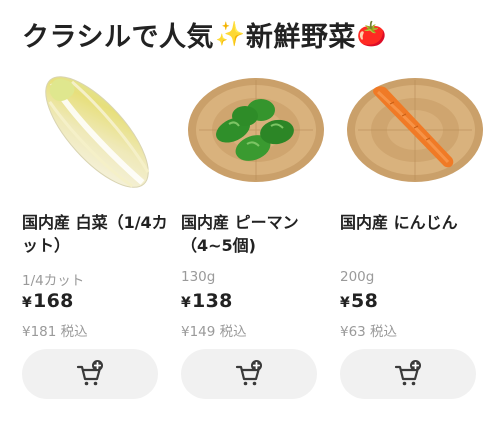 The height and width of the screenshot is (422, 500). I want to click on product-name: 国内産 白菜（1/4カット）, so click(97, 234).